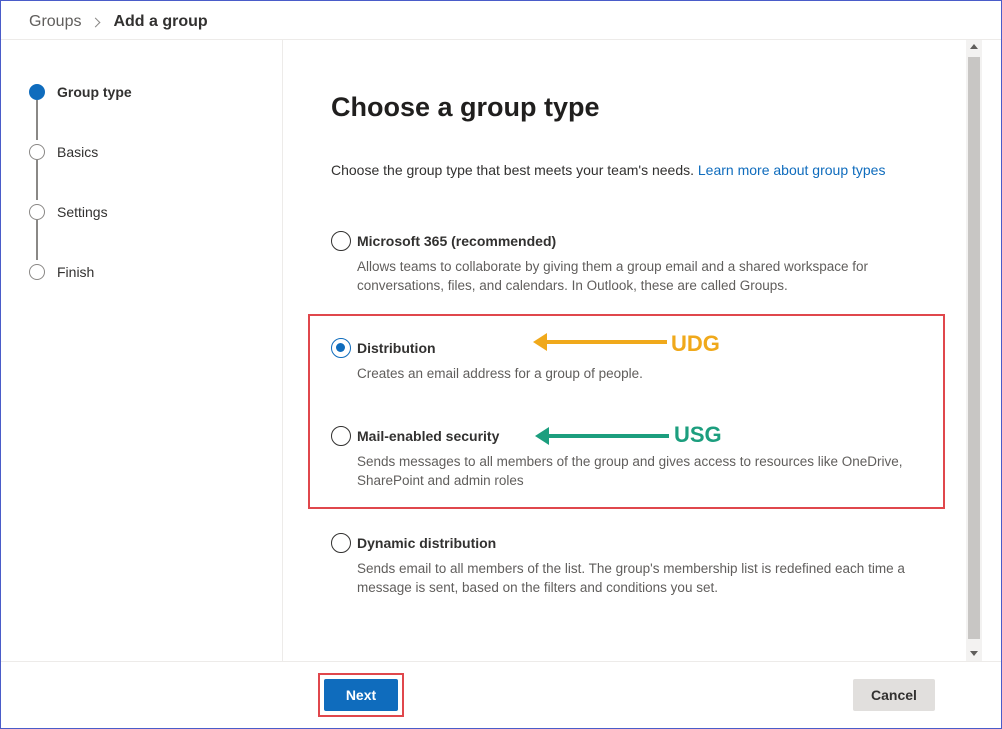 Image resolution: width=1002 pixels, height=729 pixels. Describe the element at coordinates (465, 107) in the screenshot. I see `page-title: Choose a group type` at that location.